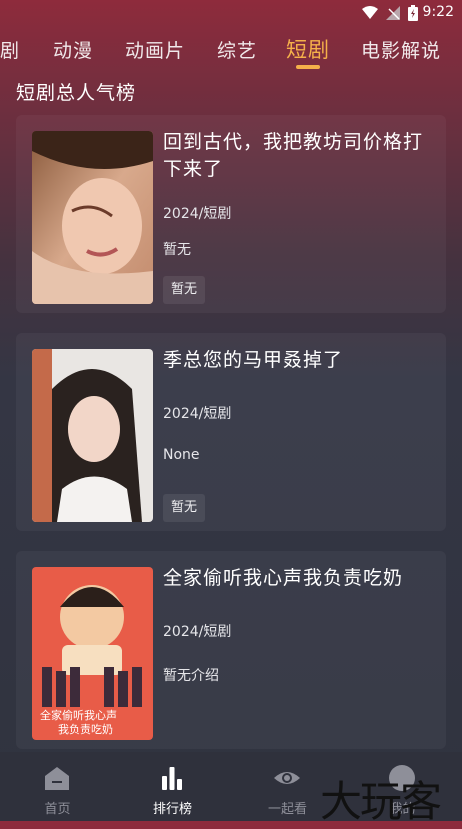  I want to click on home-icon, so click(57, 778).